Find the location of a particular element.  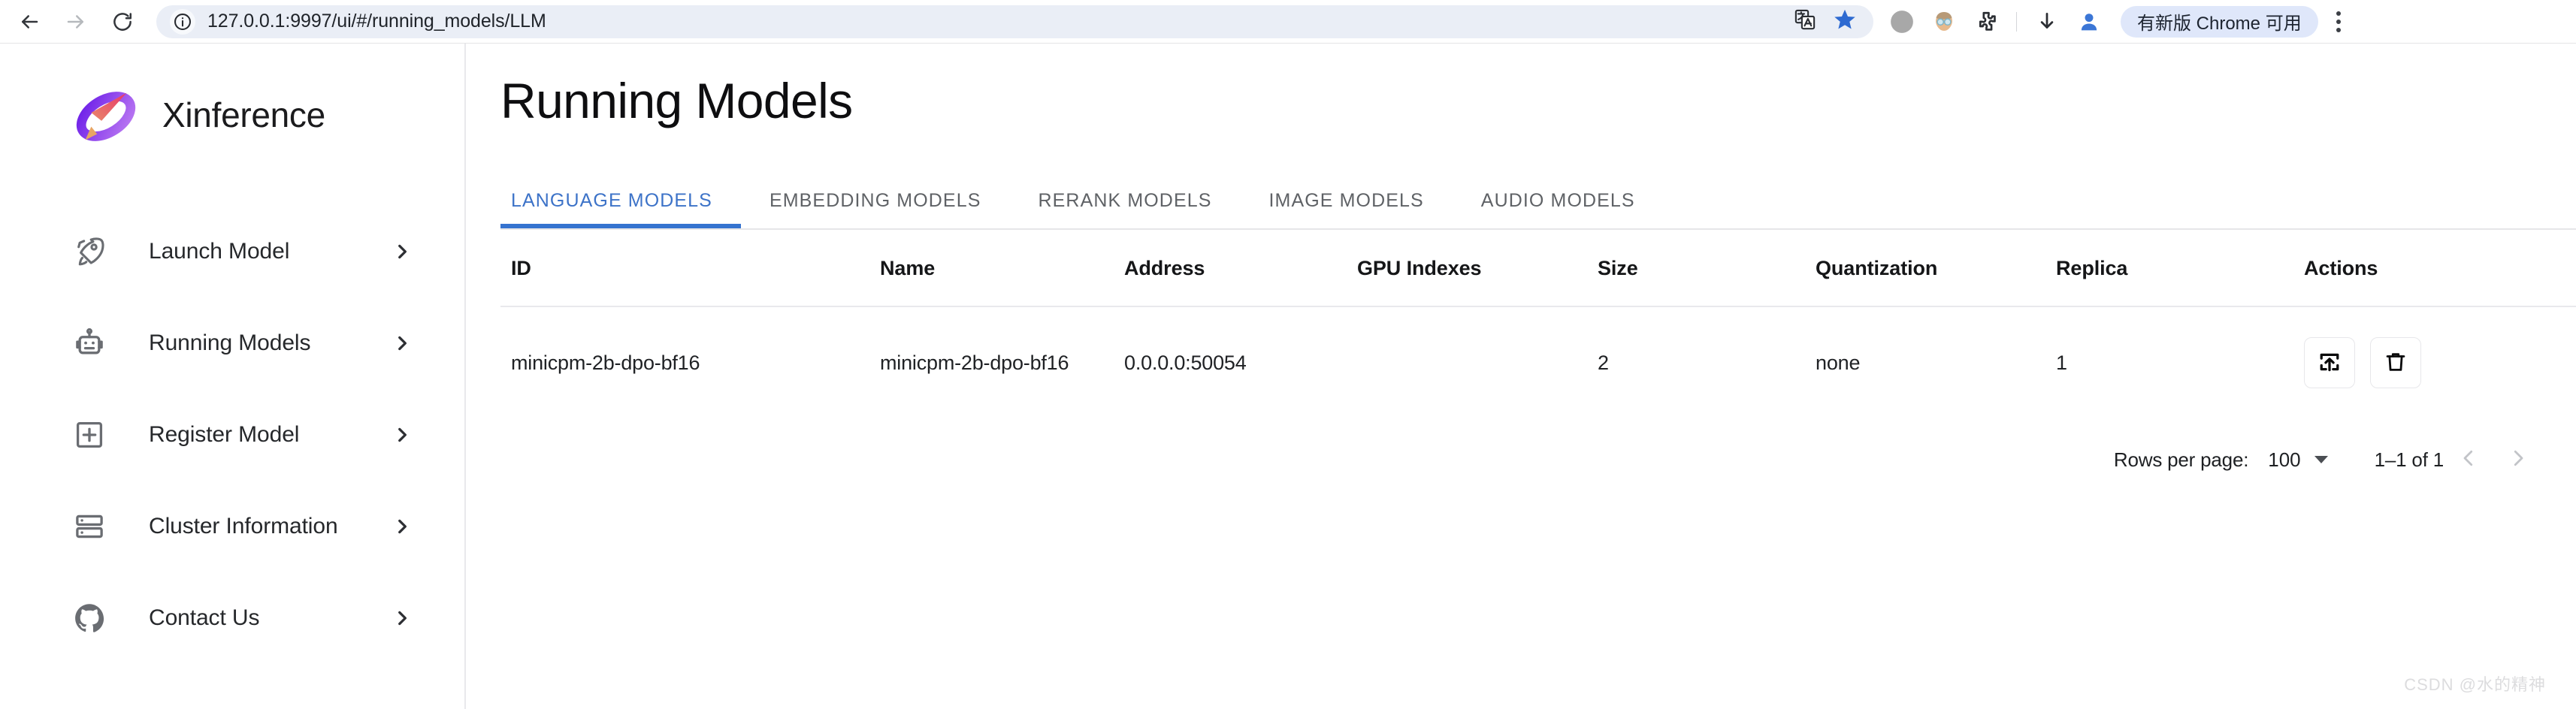

brand-logo-link: Xinference is located at coordinates (232, 98).